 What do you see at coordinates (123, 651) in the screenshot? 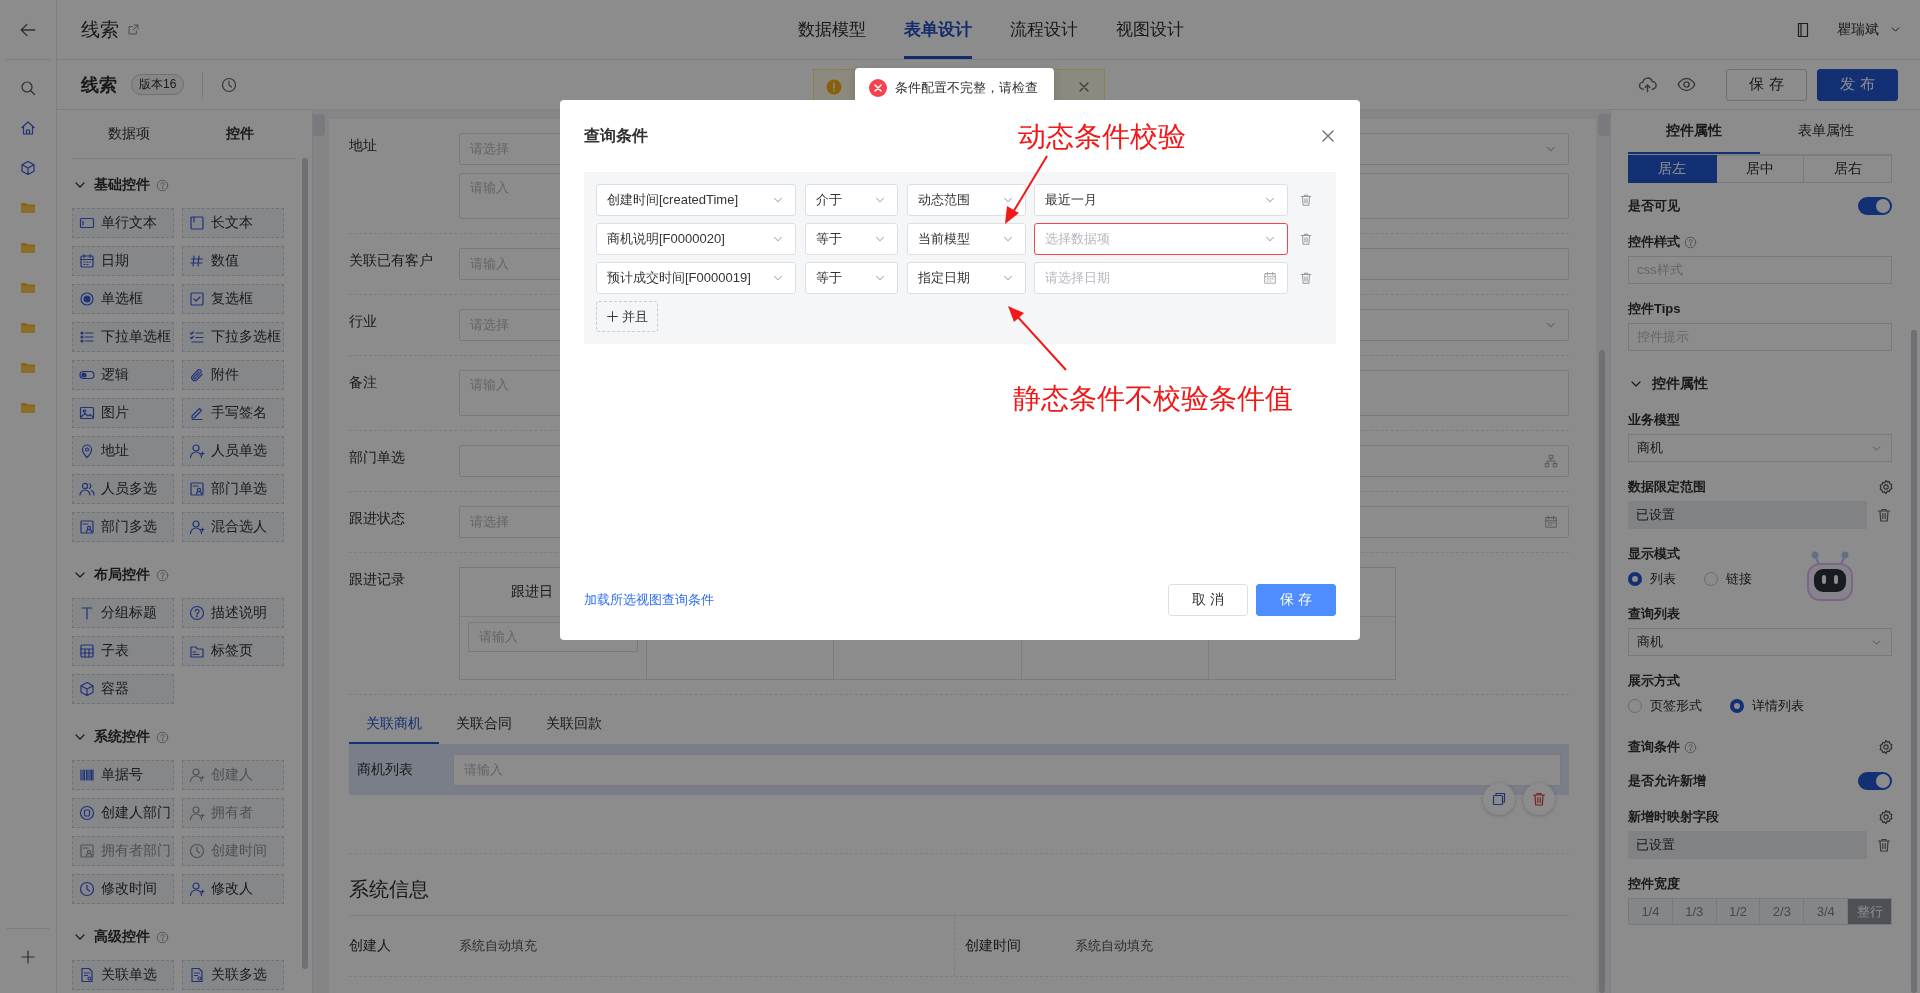
I see `palette-item: 子表` at bounding box center [123, 651].